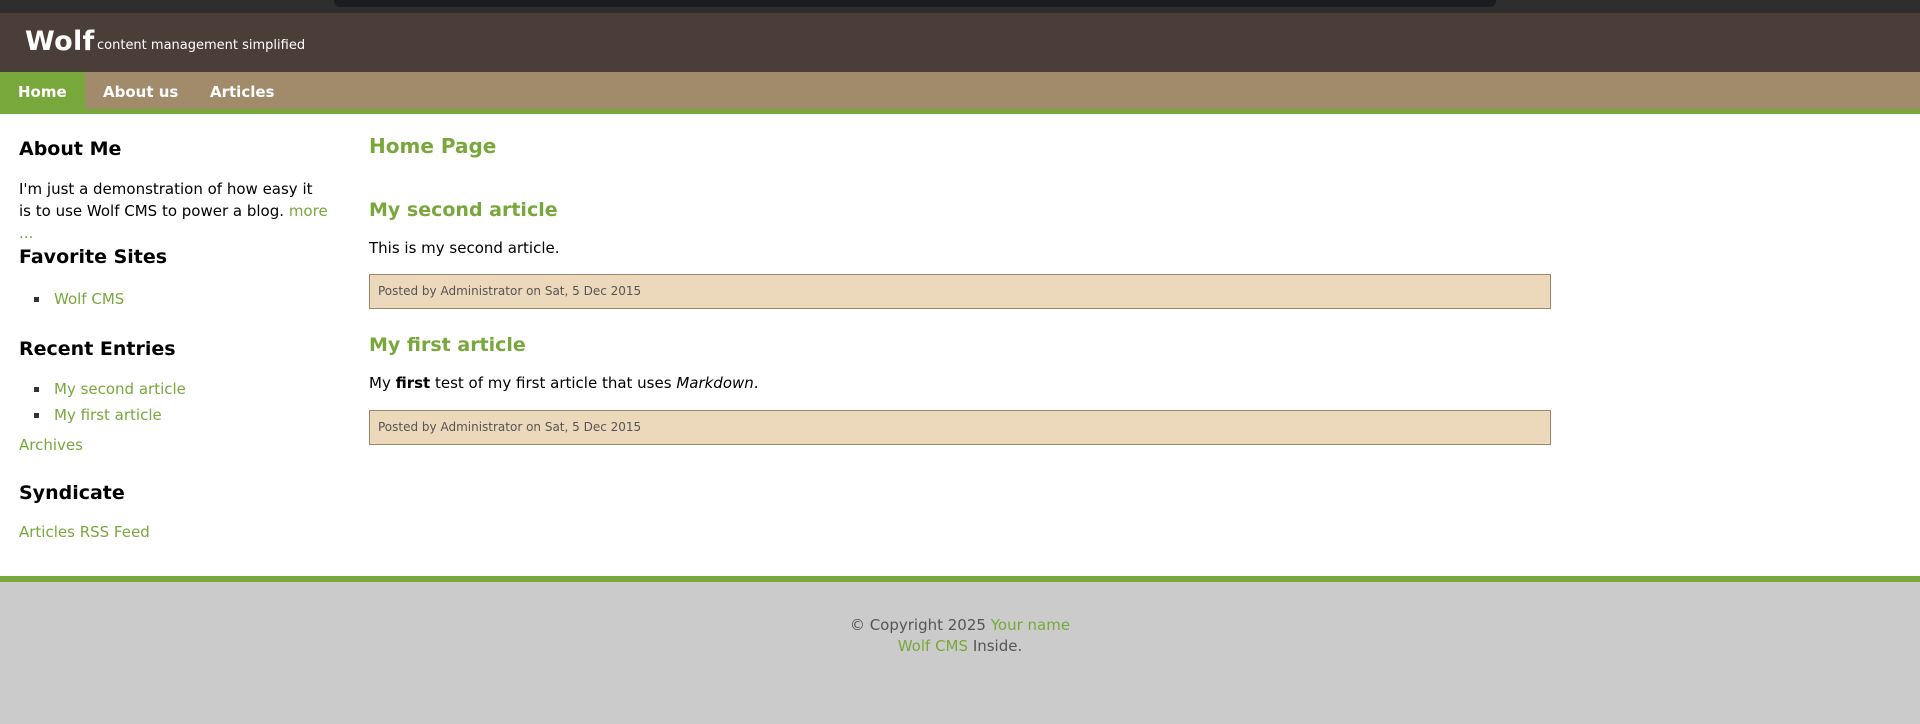 The image size is (1920, 724). I want to click on favorite-sites-list: Wolf CMS, so click(174, 299).